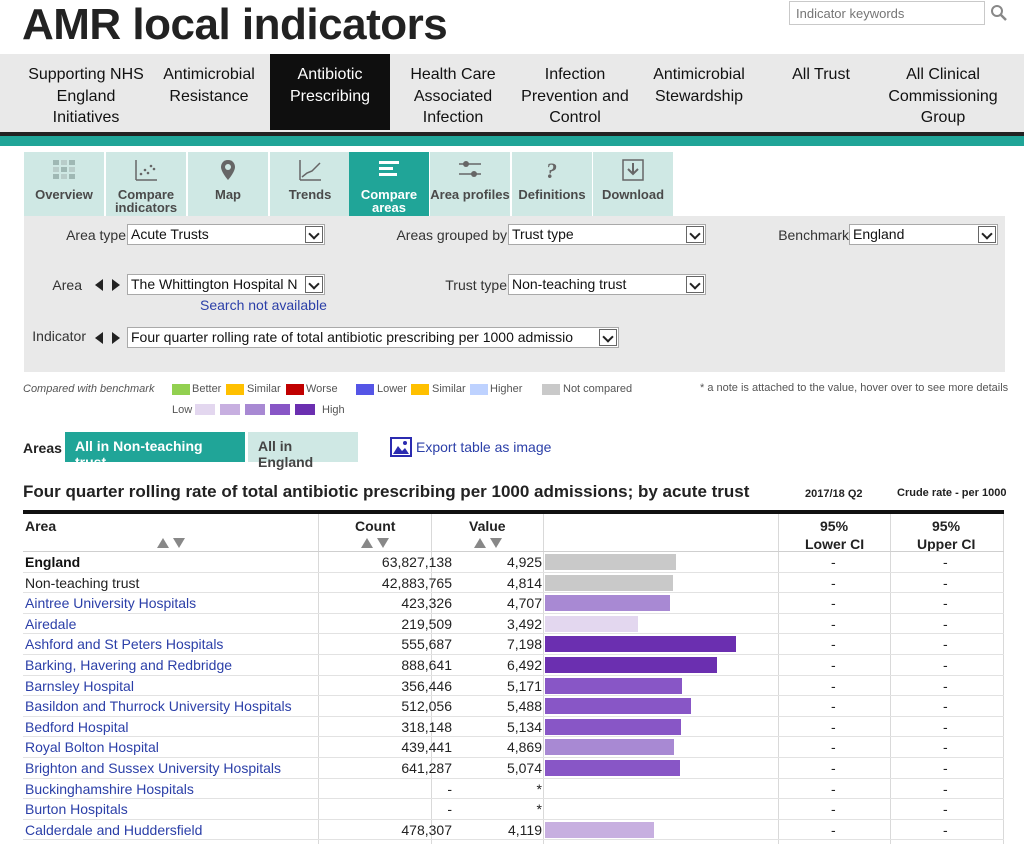 This screenshot has width=1024, height=844. What do you see at coordinates (376, 543) in the screenshot?
I see `sort-count-icon` at bounding box center [376, 543].